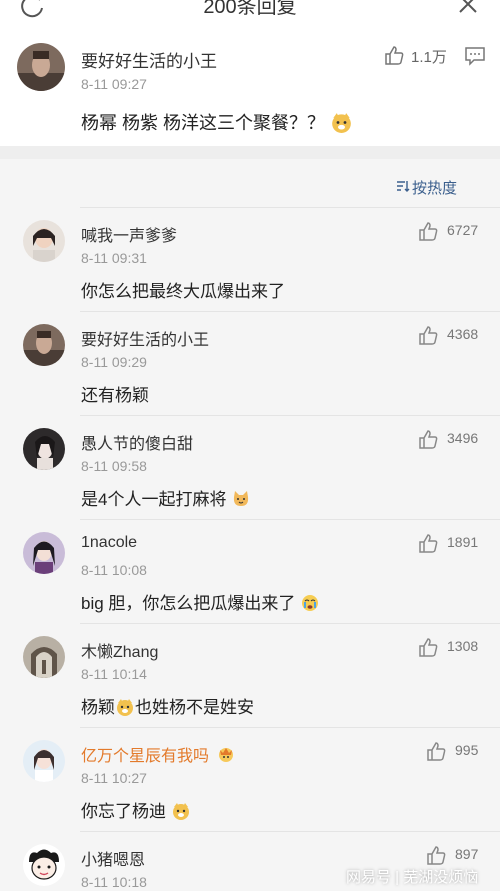  Describe the element at coordinates (250, 779) in the screenshot. I see `comment-item: 亿万个星辰有我吗 8-11 10:27 你忘了杨迪 995` at that location.